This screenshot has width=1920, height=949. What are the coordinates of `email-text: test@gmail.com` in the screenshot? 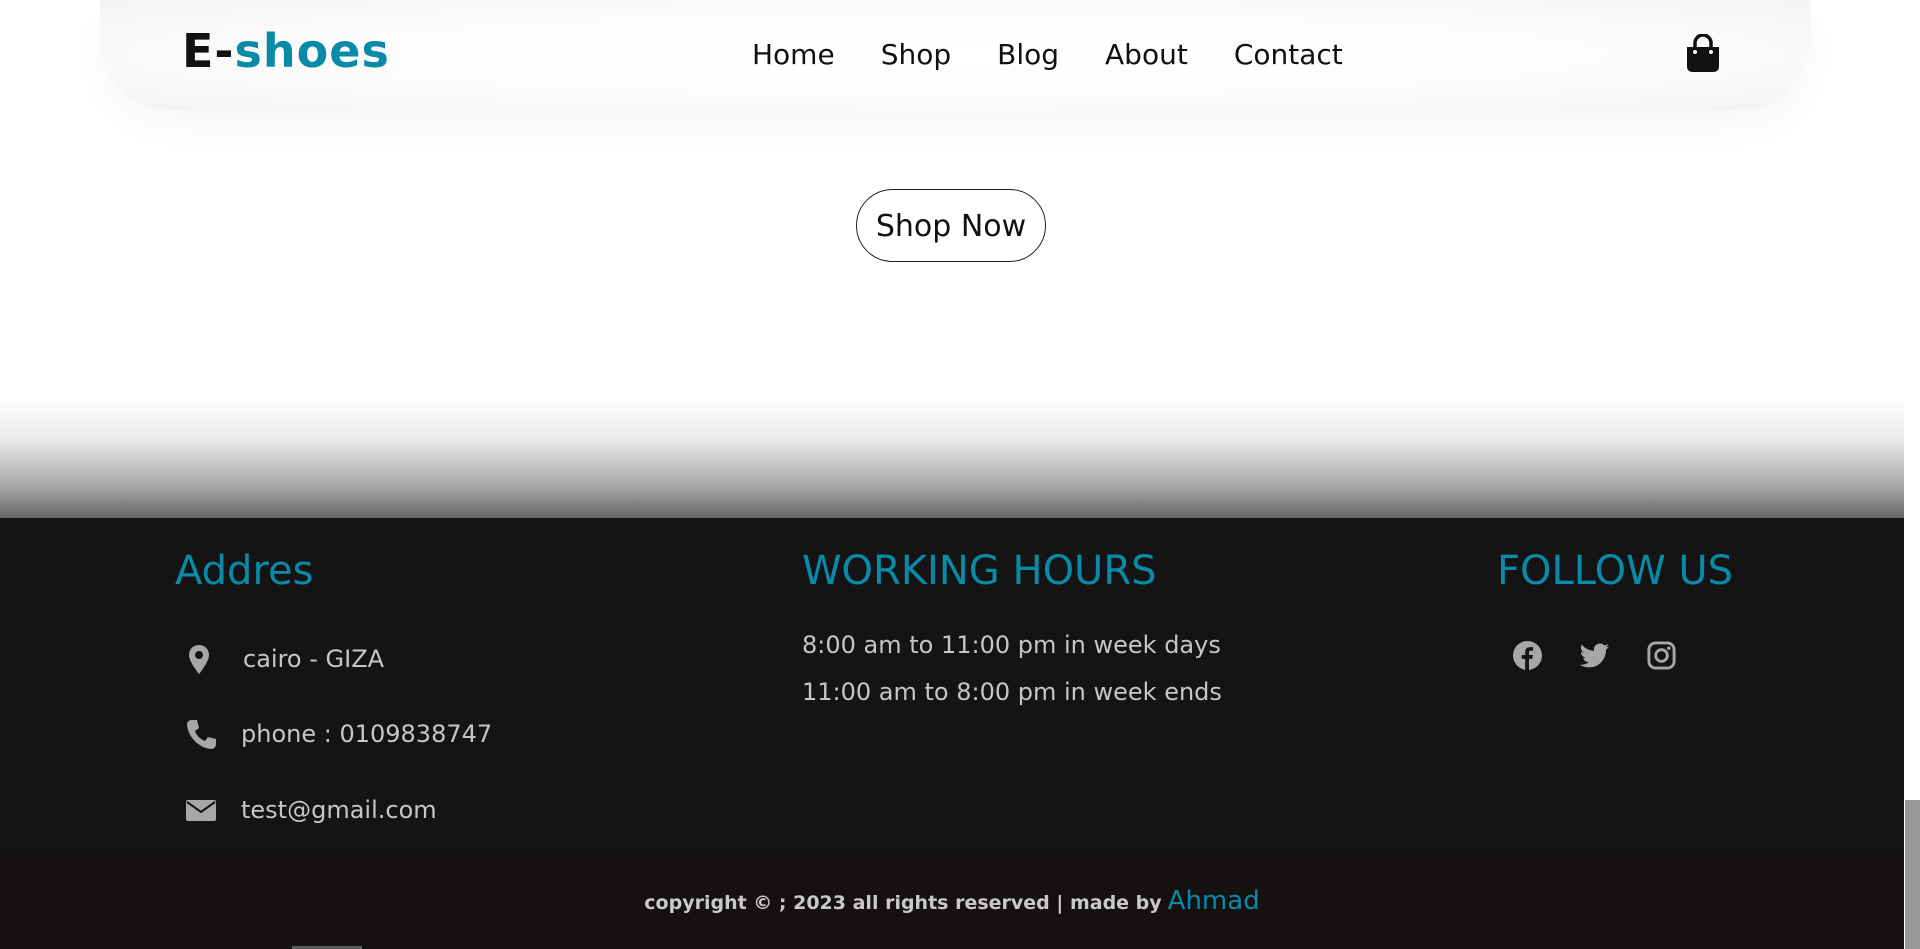 It's located at (339, 810).